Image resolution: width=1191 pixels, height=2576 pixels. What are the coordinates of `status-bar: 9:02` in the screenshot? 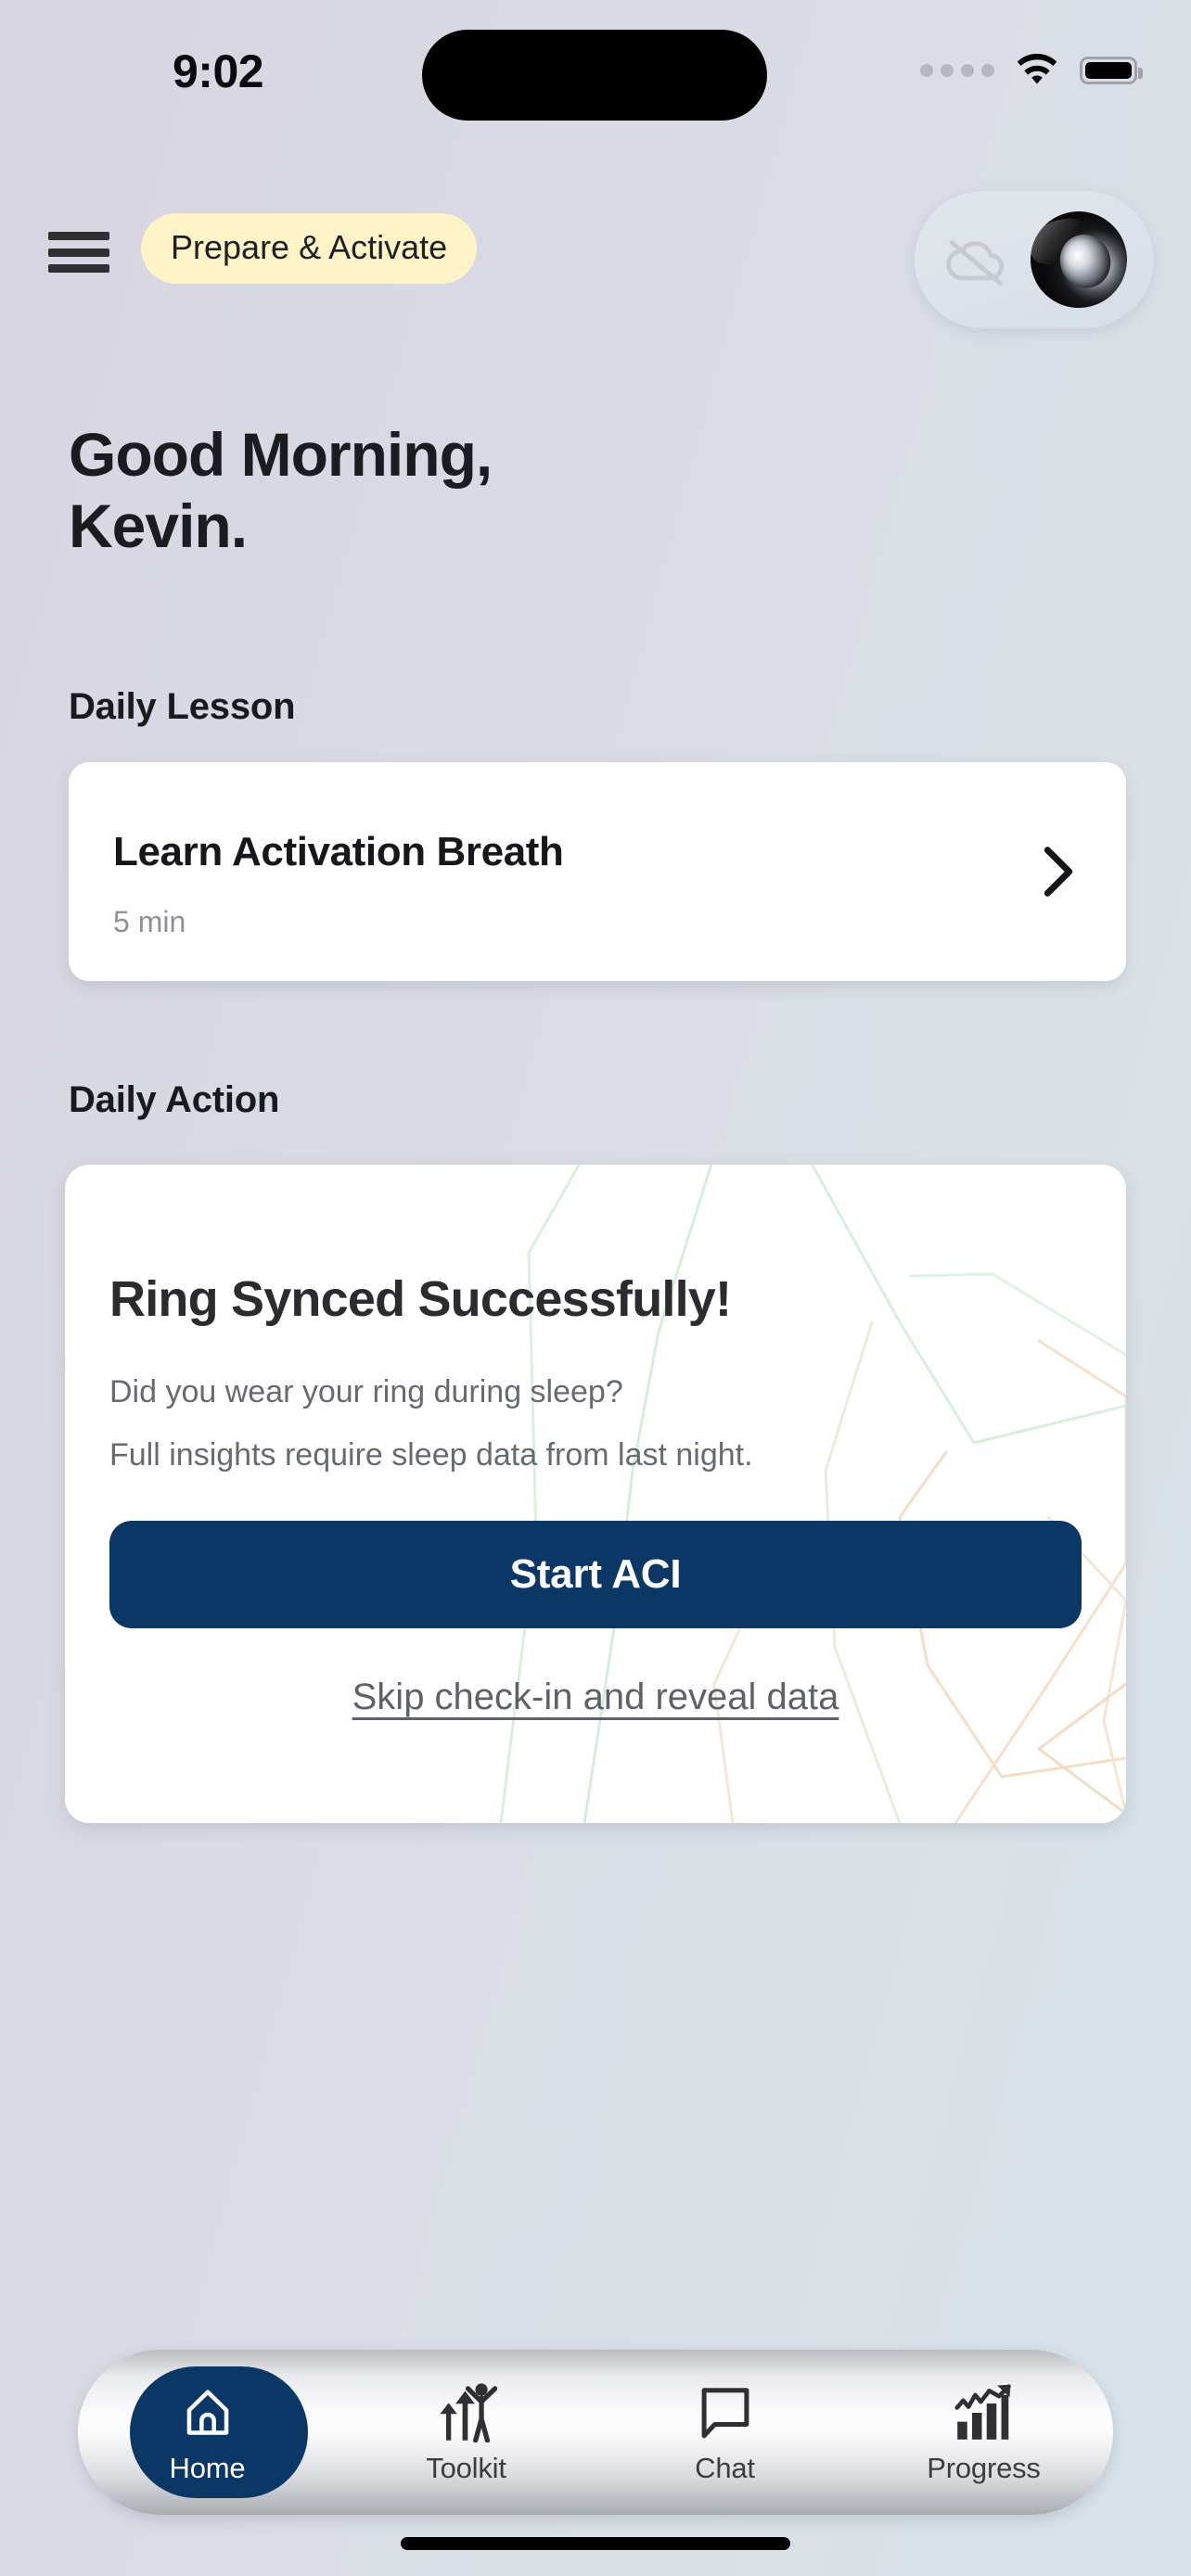 It's located at (595, 65).